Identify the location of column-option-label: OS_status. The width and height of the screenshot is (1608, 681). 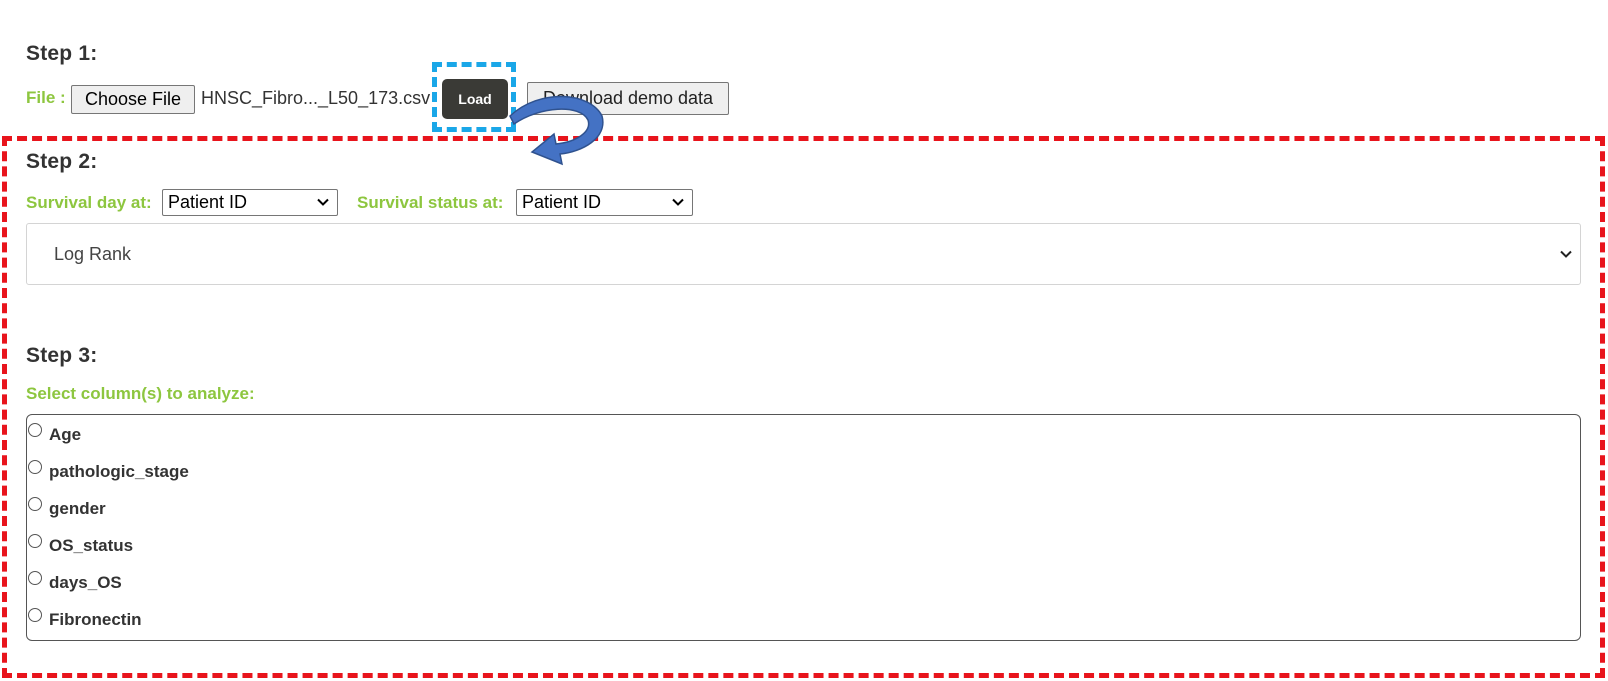
(91, 545).